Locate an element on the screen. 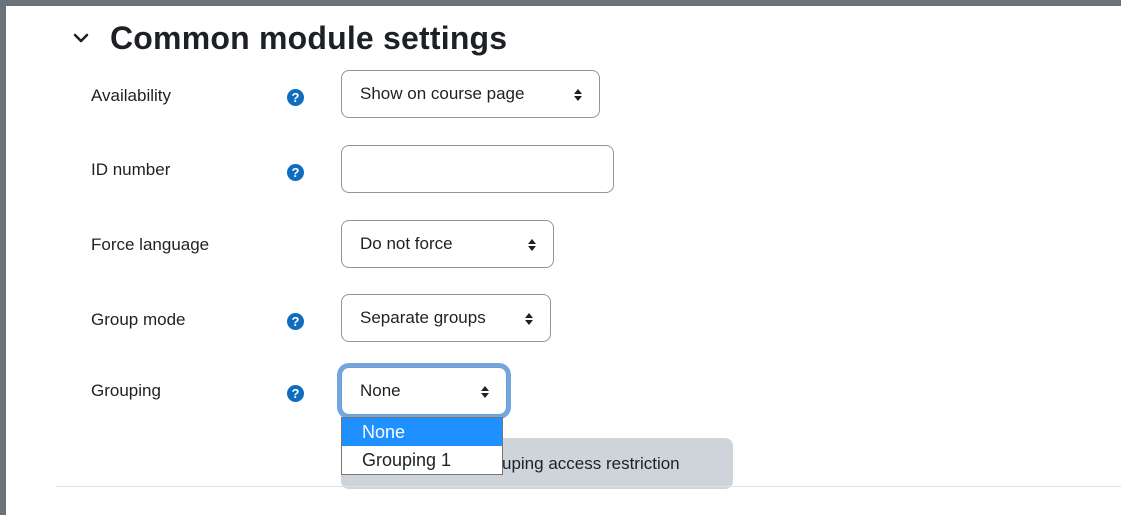  group-mode-label: Group mode is located at coordinates (138, 319).